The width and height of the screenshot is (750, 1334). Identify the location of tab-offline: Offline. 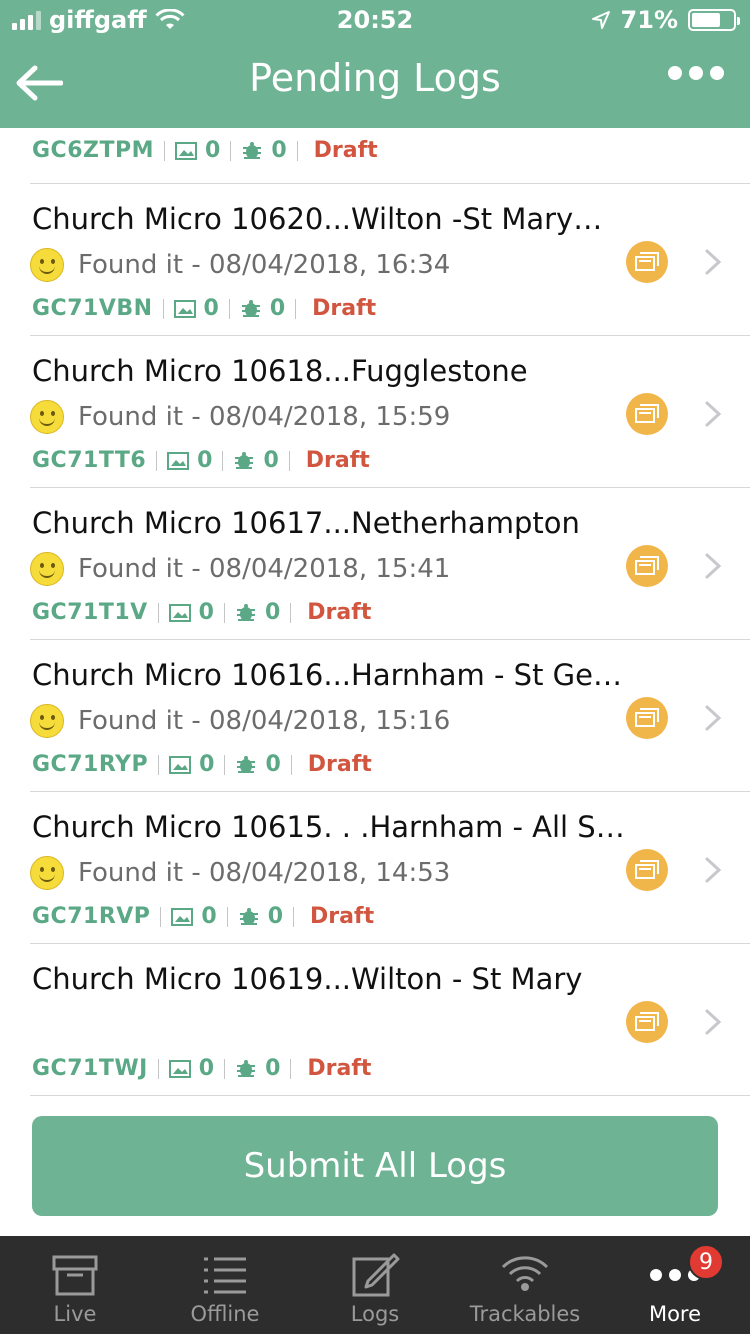
(225, 1285).